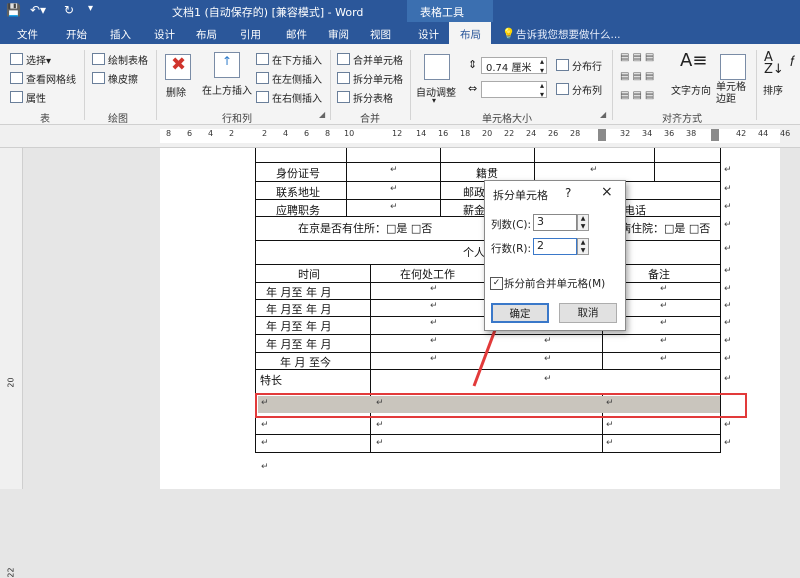 The width and height of the screenshot is (800, 578). What do you see at coordinates (289, 78) in the screenshot?
I see `insert-left-button: 在左侧插入` at bounding box center [289, 78].